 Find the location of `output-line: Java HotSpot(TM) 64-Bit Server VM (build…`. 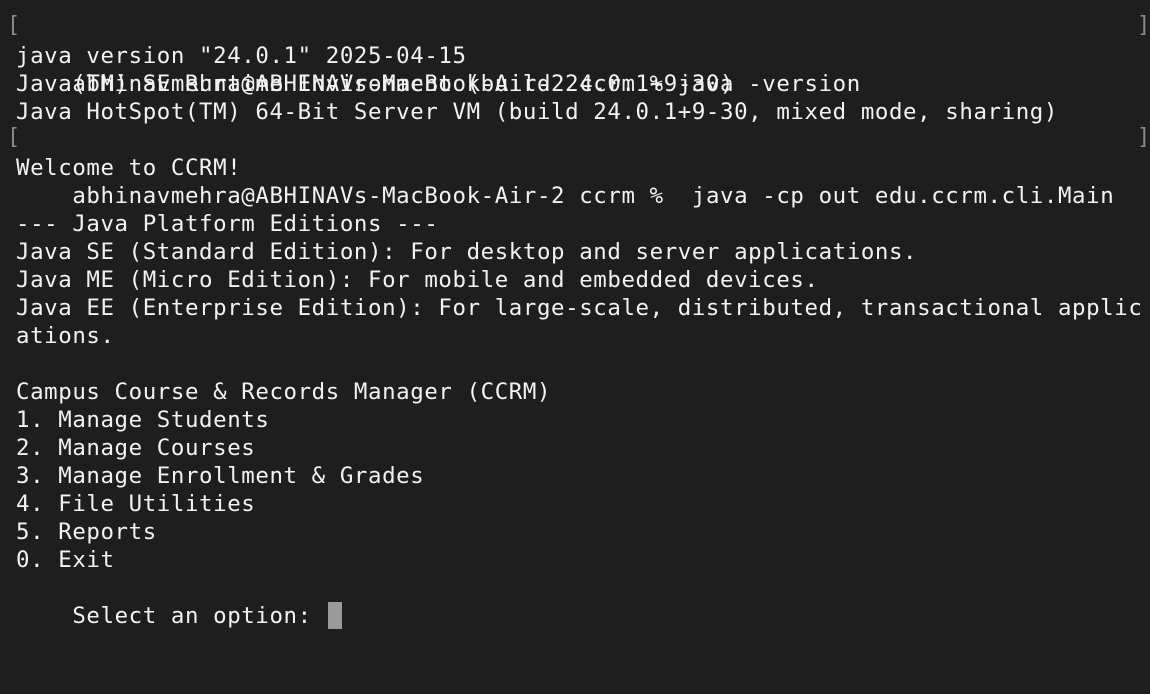

output-line: Java HotSpot(TM) 64-Bit Server VM (build… is located at coordinates (537, 112).